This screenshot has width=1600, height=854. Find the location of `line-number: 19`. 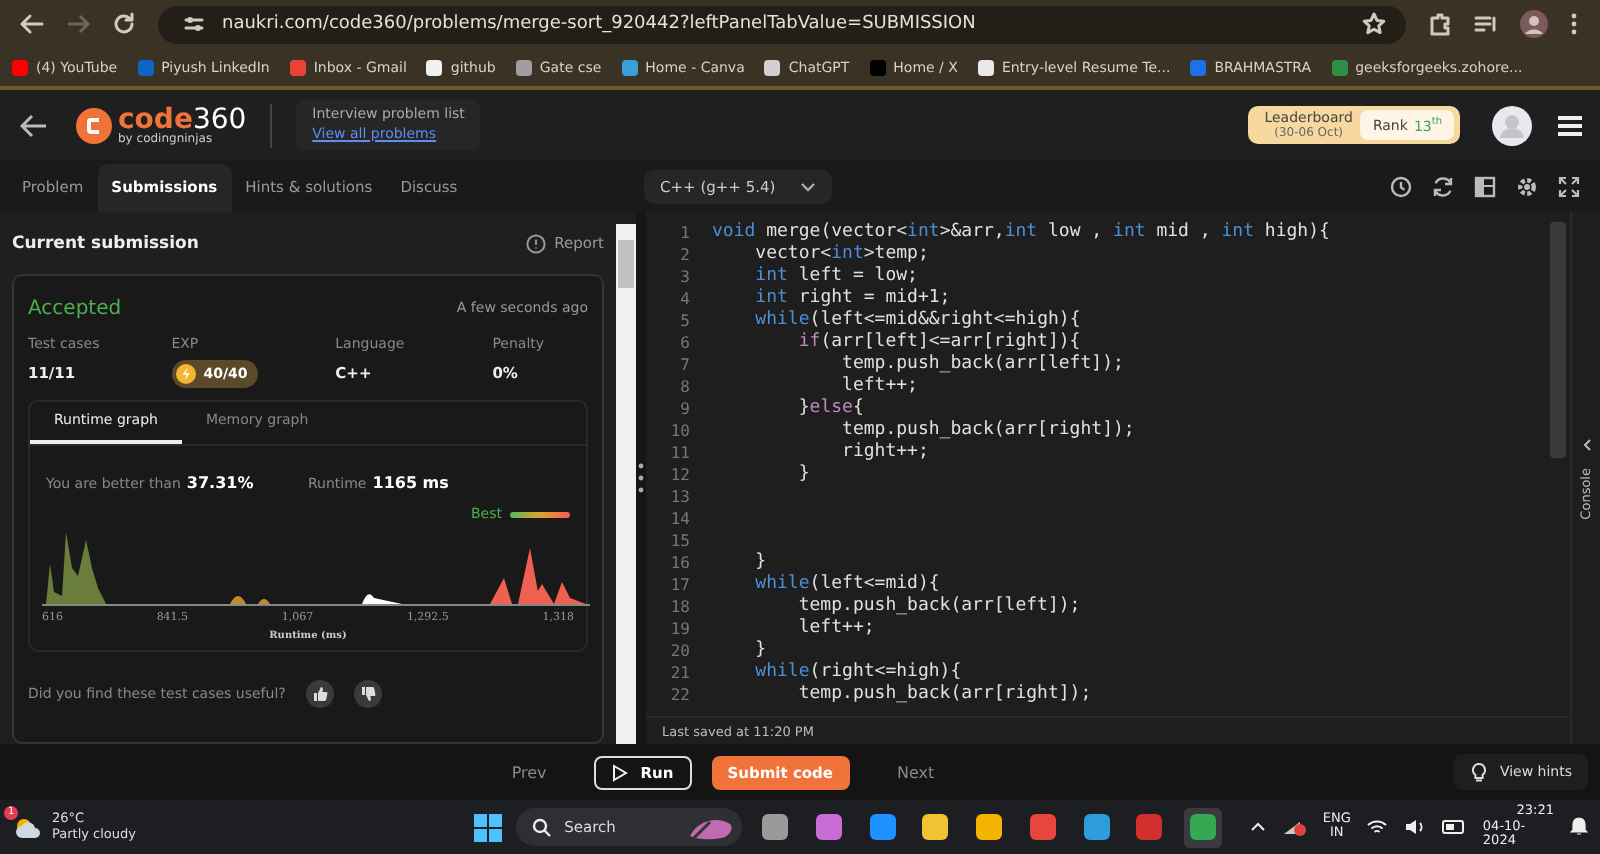

line-number: 19 is located at coordinates (679, 629).